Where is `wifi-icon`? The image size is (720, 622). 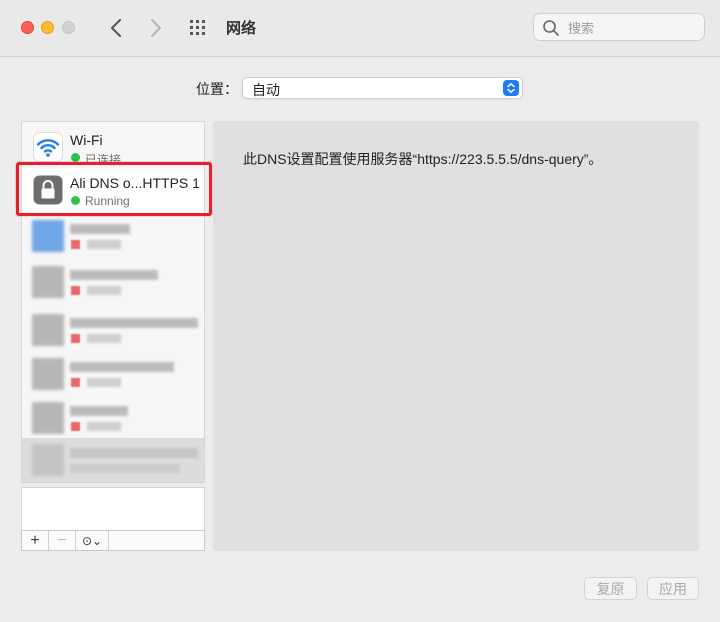 wifi-icon is located at coordinates (48, 147).